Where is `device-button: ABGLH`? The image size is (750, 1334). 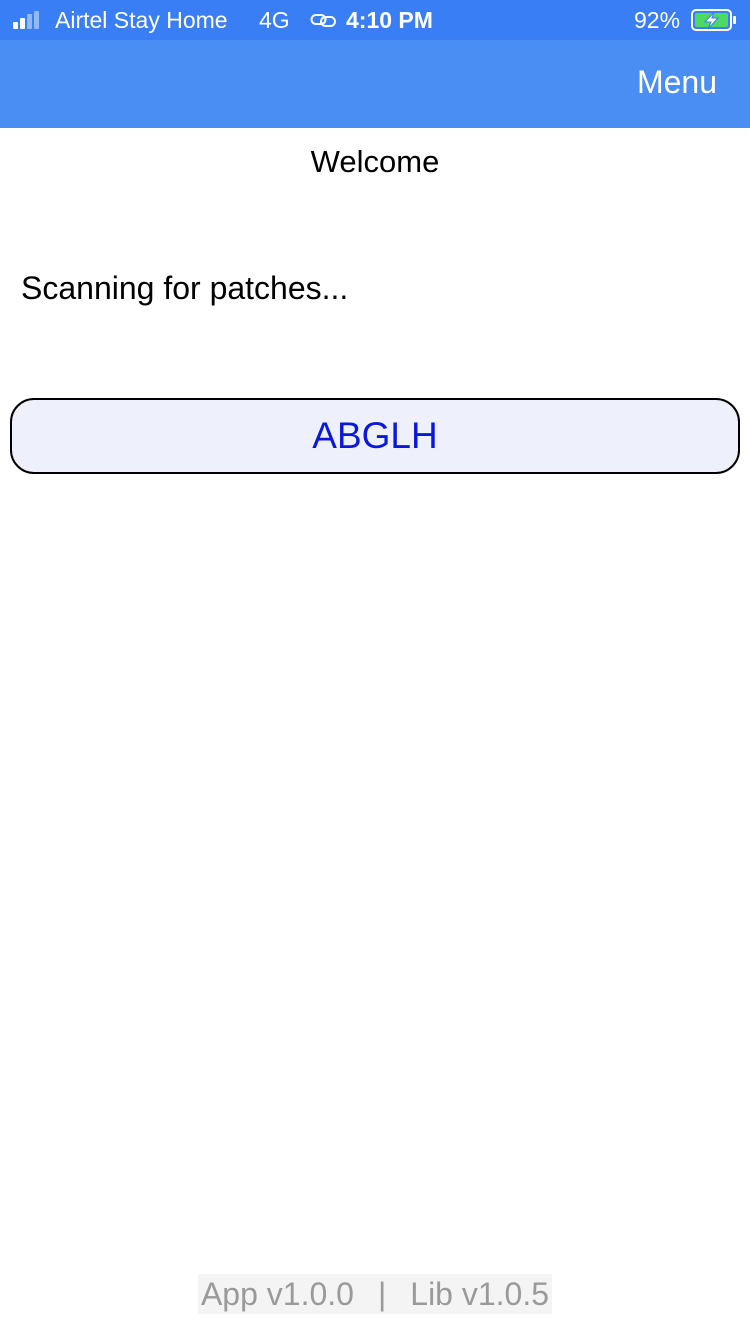 device-button: ABGLH is located at coordinates (375, 436).